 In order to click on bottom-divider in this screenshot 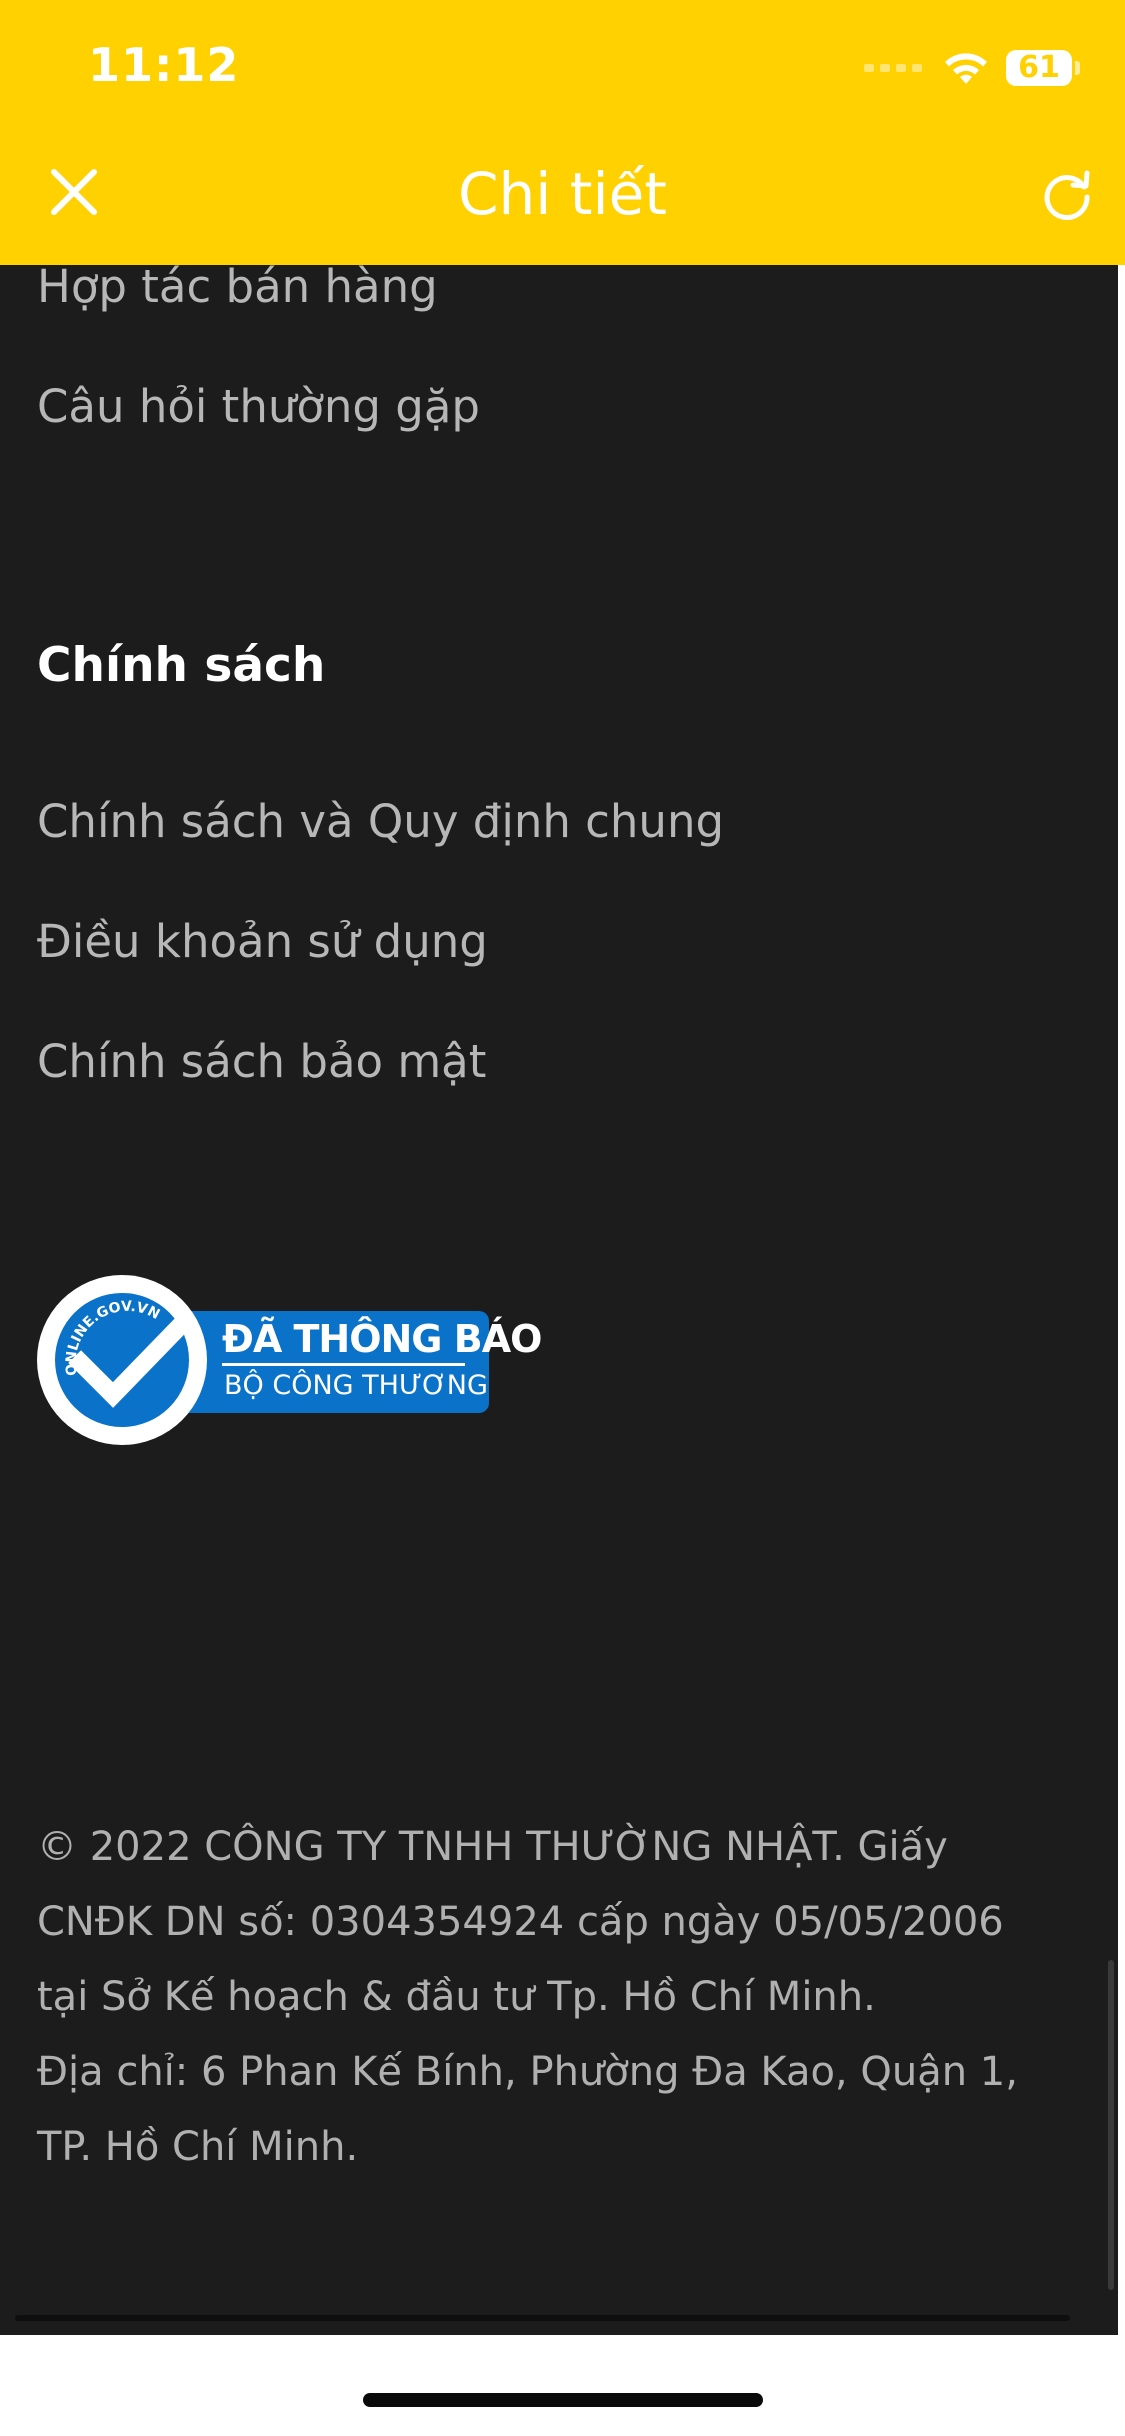, I will do `click(542, 2318)`.